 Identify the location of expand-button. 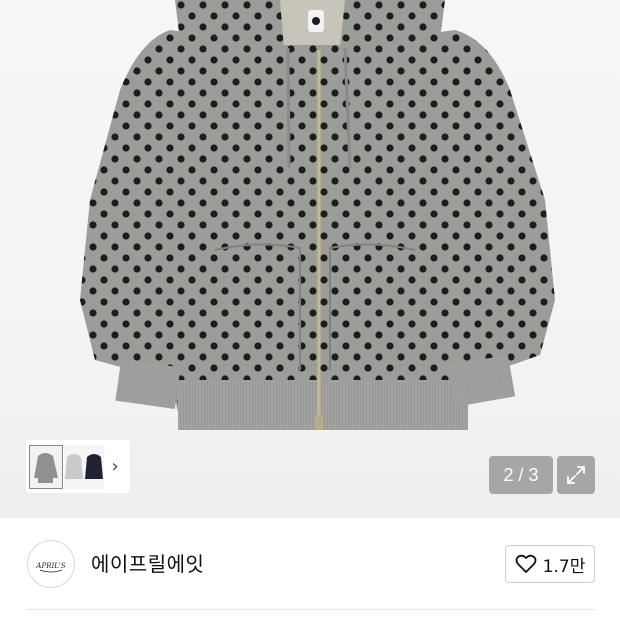
(576, 475).